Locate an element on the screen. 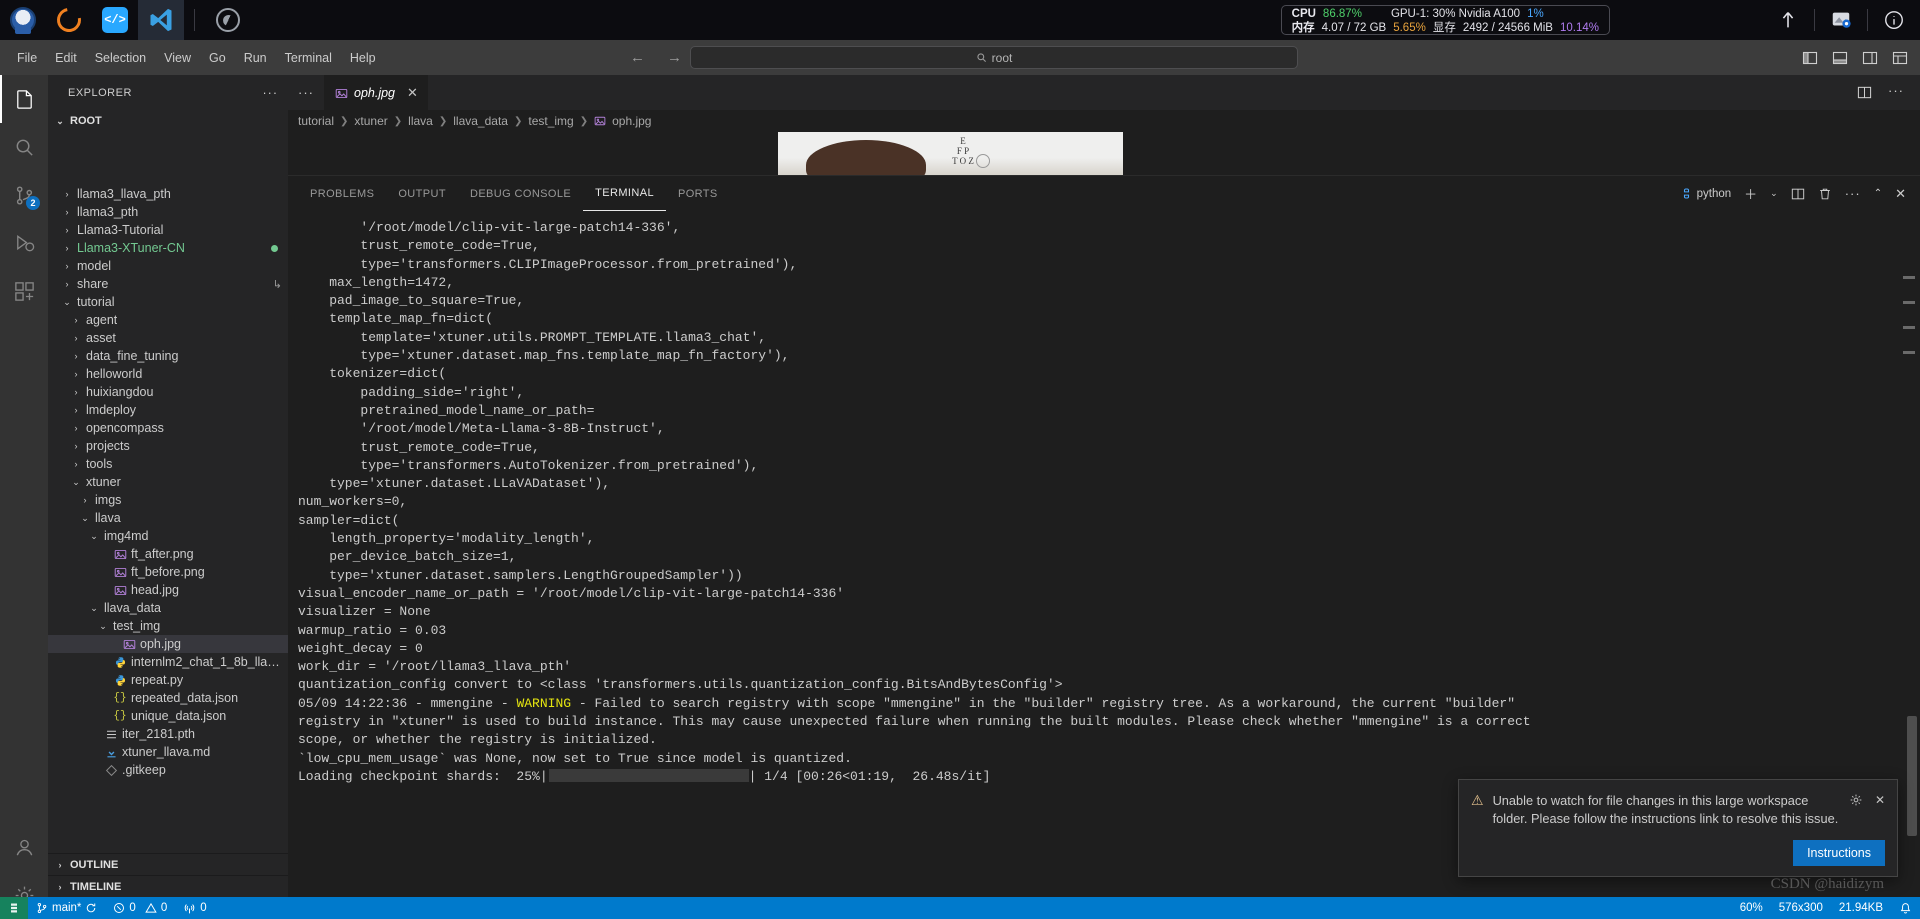 This screenshot has height=919, width=1920. tree-item-repeated-data-json: {} repeated_data.json is located at coordinates (168, 698).